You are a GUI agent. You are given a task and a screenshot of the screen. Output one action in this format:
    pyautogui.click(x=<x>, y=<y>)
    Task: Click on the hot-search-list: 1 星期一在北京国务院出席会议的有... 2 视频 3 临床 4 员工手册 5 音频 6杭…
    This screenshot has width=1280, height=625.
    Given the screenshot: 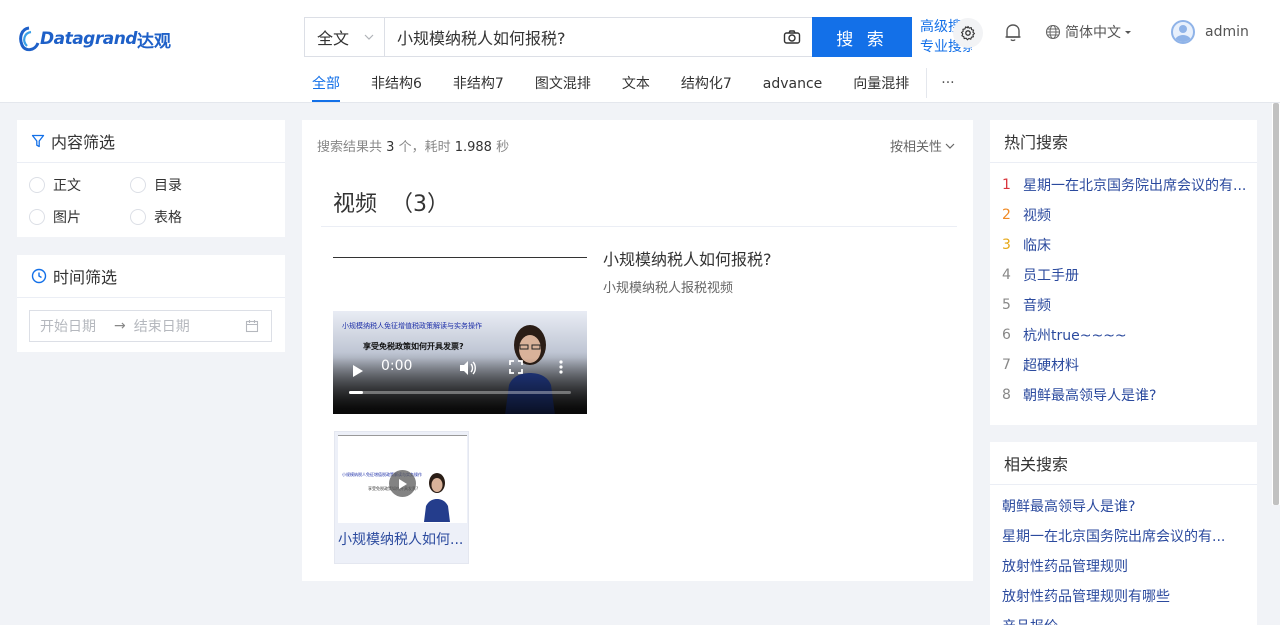 What is the action you would take?
    pyautogui.click(x=1123, y=290)
    